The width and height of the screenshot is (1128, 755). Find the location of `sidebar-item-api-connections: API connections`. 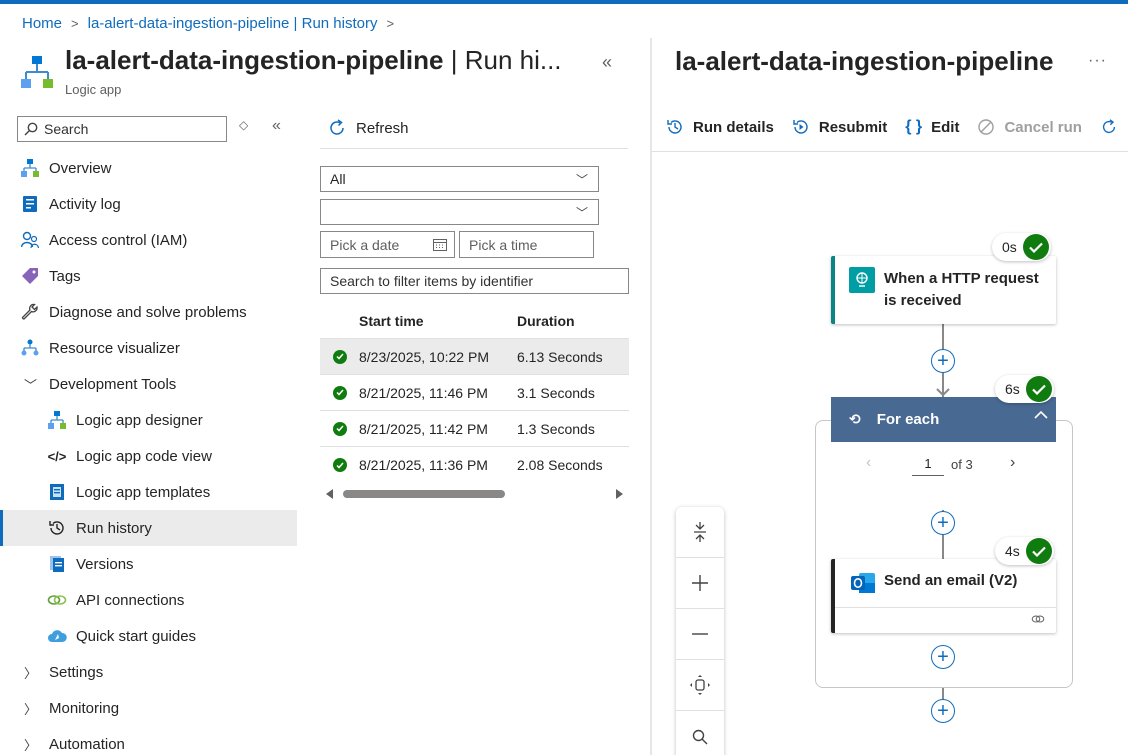

sidebar-item-api-connections: API connections is located at coordinates (148, 600).